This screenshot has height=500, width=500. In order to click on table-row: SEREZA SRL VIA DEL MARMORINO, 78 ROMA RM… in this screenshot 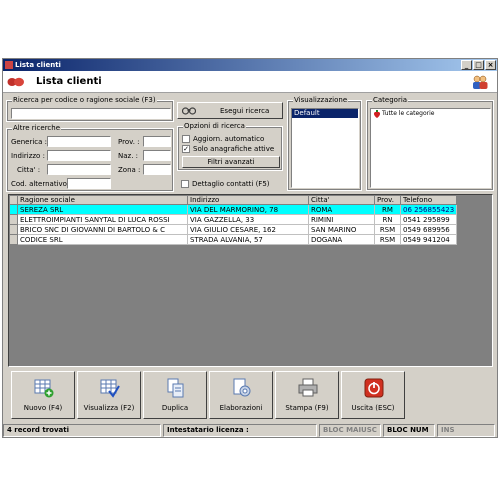, I will do `click(233, 209)`.